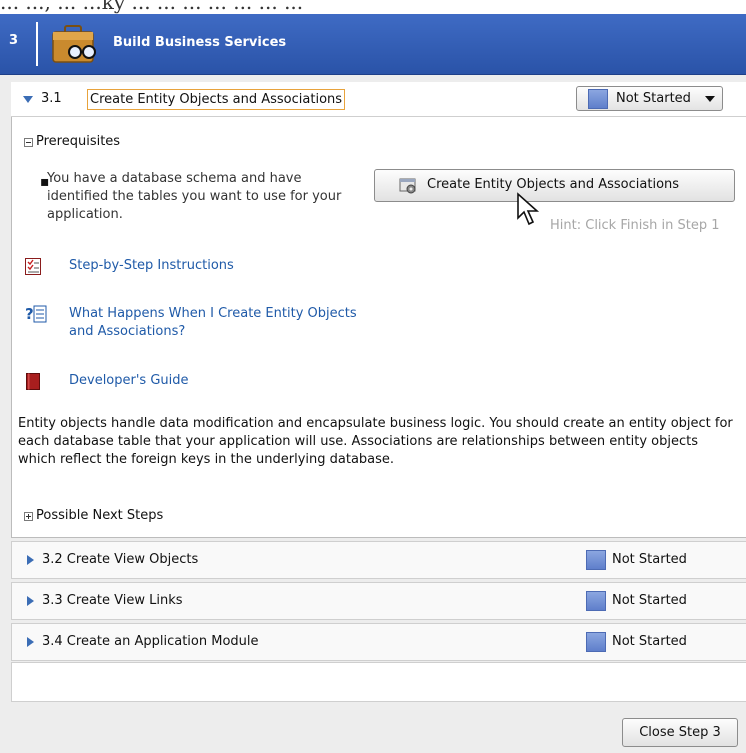 The height and width of the screenshot is (753, 746). What do you see at coordinates (216, 99) in the screenshot?
I see `section-3-1-title: Create Entity Objects and Associations` at bounding box center [216, 99].